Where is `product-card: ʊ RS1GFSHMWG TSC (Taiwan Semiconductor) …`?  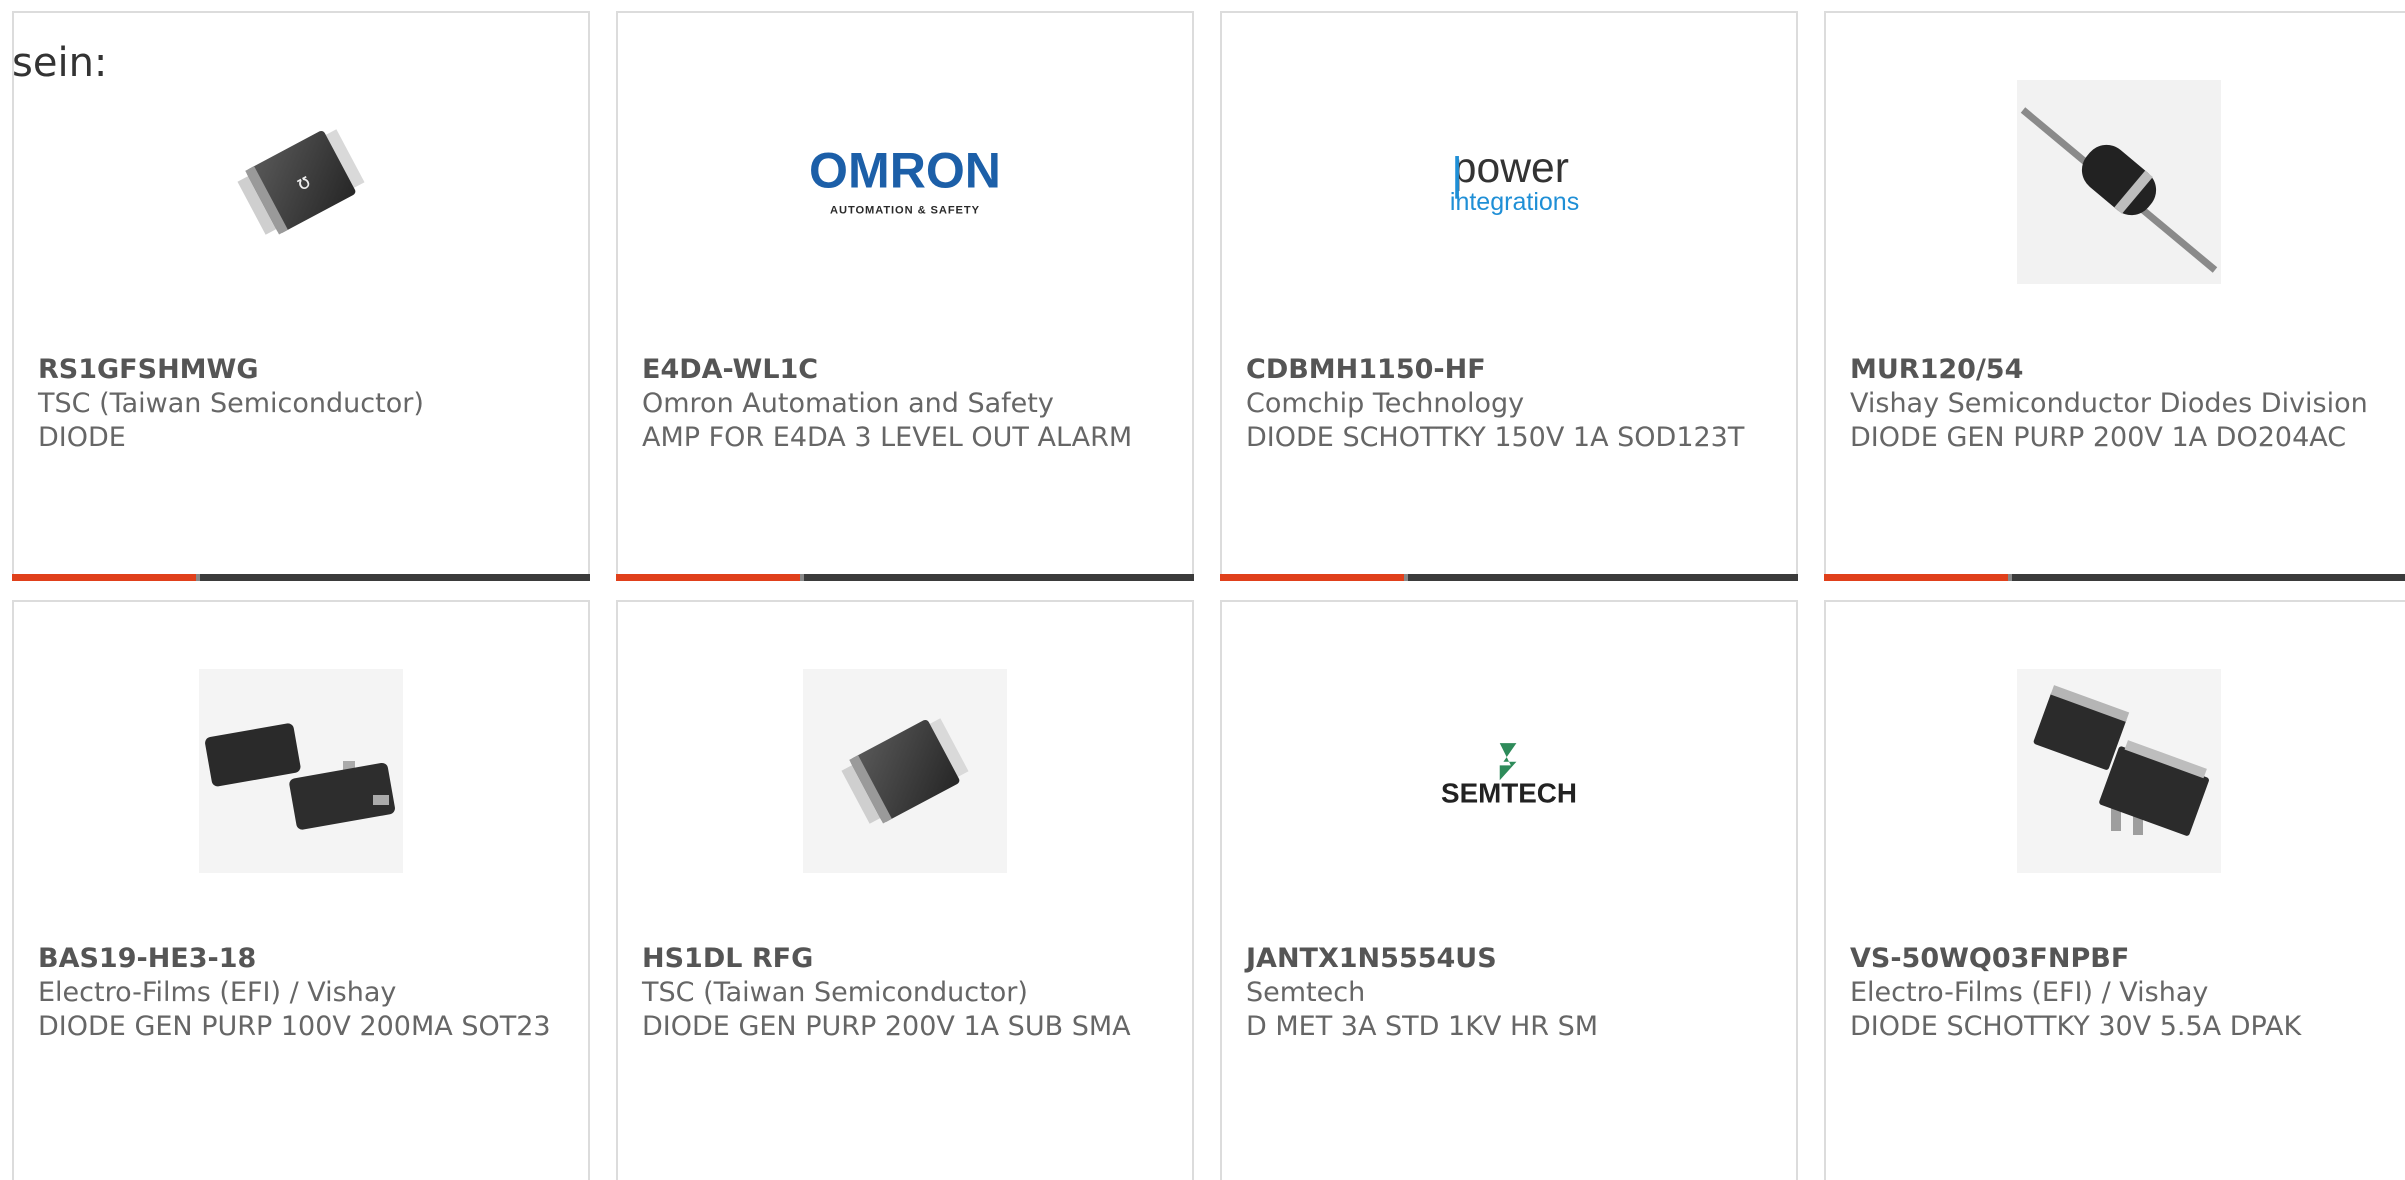 product-card: ʊ RS1GFSHMWG TSC (Taiwan Semiconductor) … is located at coordinates (301, 296).